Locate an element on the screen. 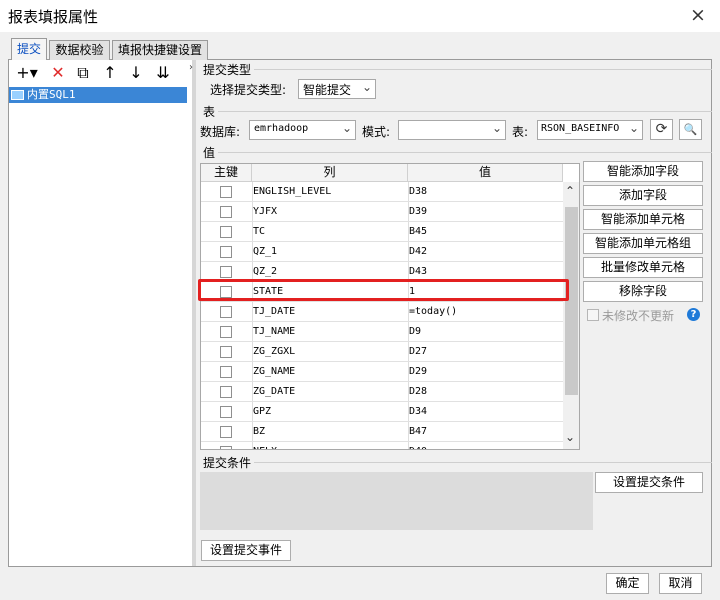 The image size is (720, 600). set-condition-button: 设置提交条件 is located at coordinates (649, 482).